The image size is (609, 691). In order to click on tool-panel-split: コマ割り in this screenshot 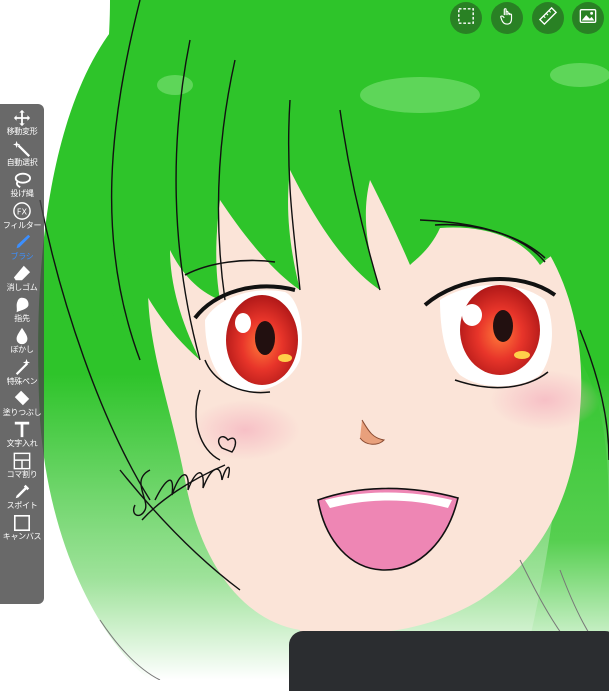, I will do `click(22, 466)`.